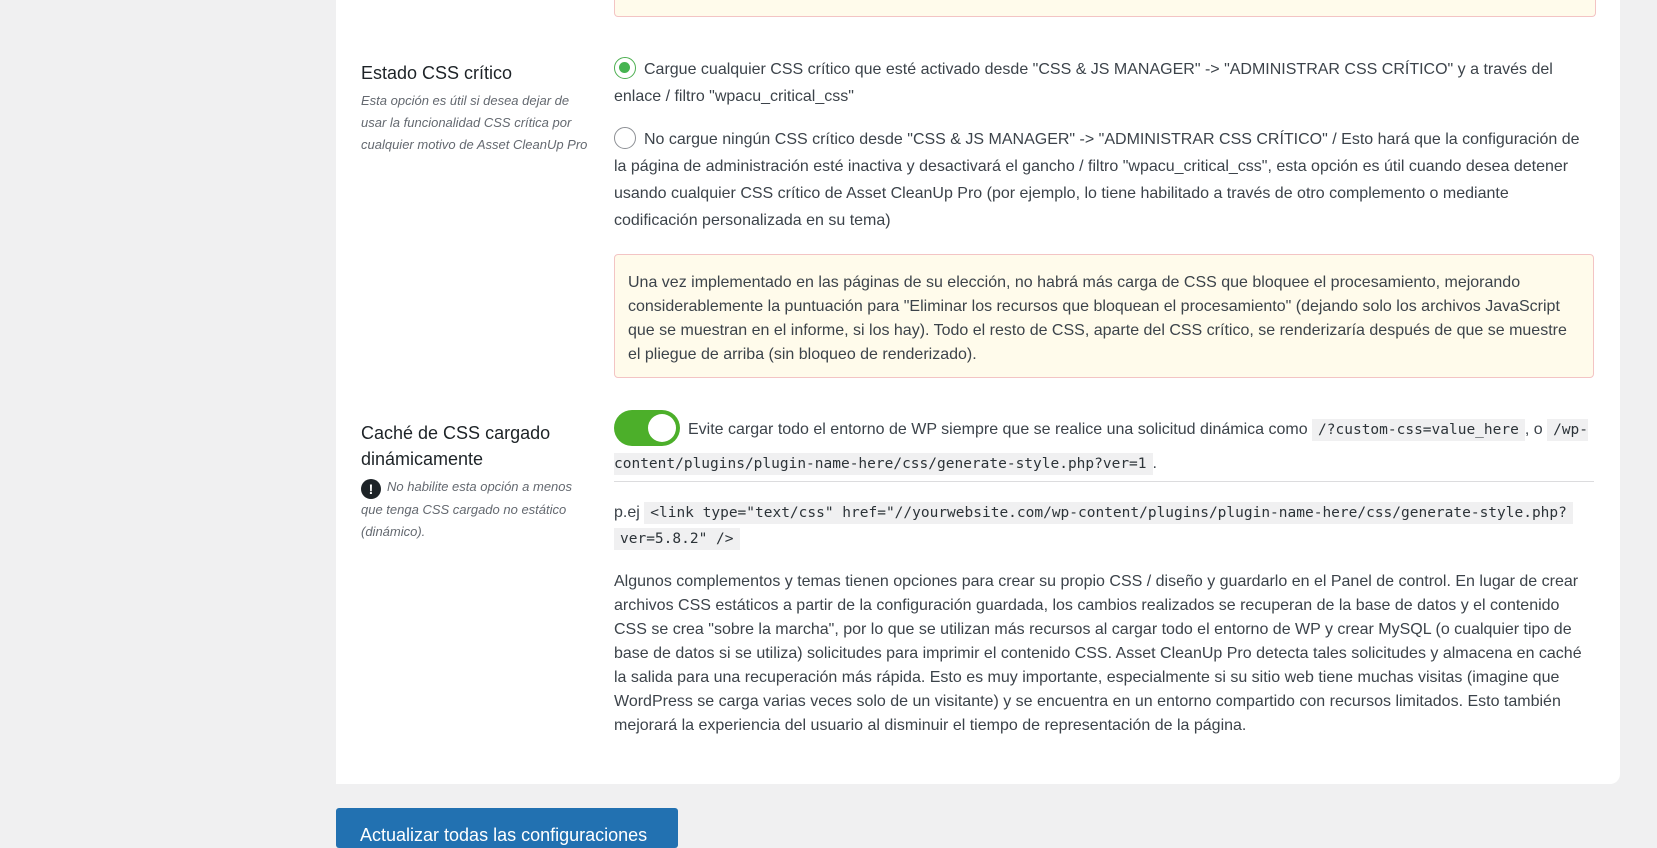 This screenshot has height=848, width=1657. I want to click on dynamic-css-title: Caché de CSS cargado dinámicamente, so click(456, 446).